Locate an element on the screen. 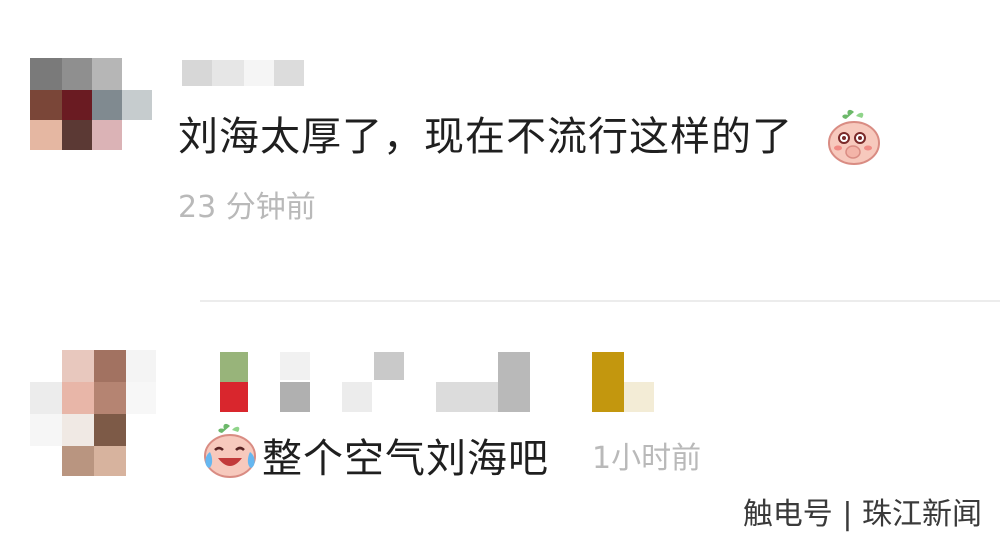 The height and width of the screenshot is (540, 1000). comment-time: 23 分钟前 is located at coordinates (247, 207).